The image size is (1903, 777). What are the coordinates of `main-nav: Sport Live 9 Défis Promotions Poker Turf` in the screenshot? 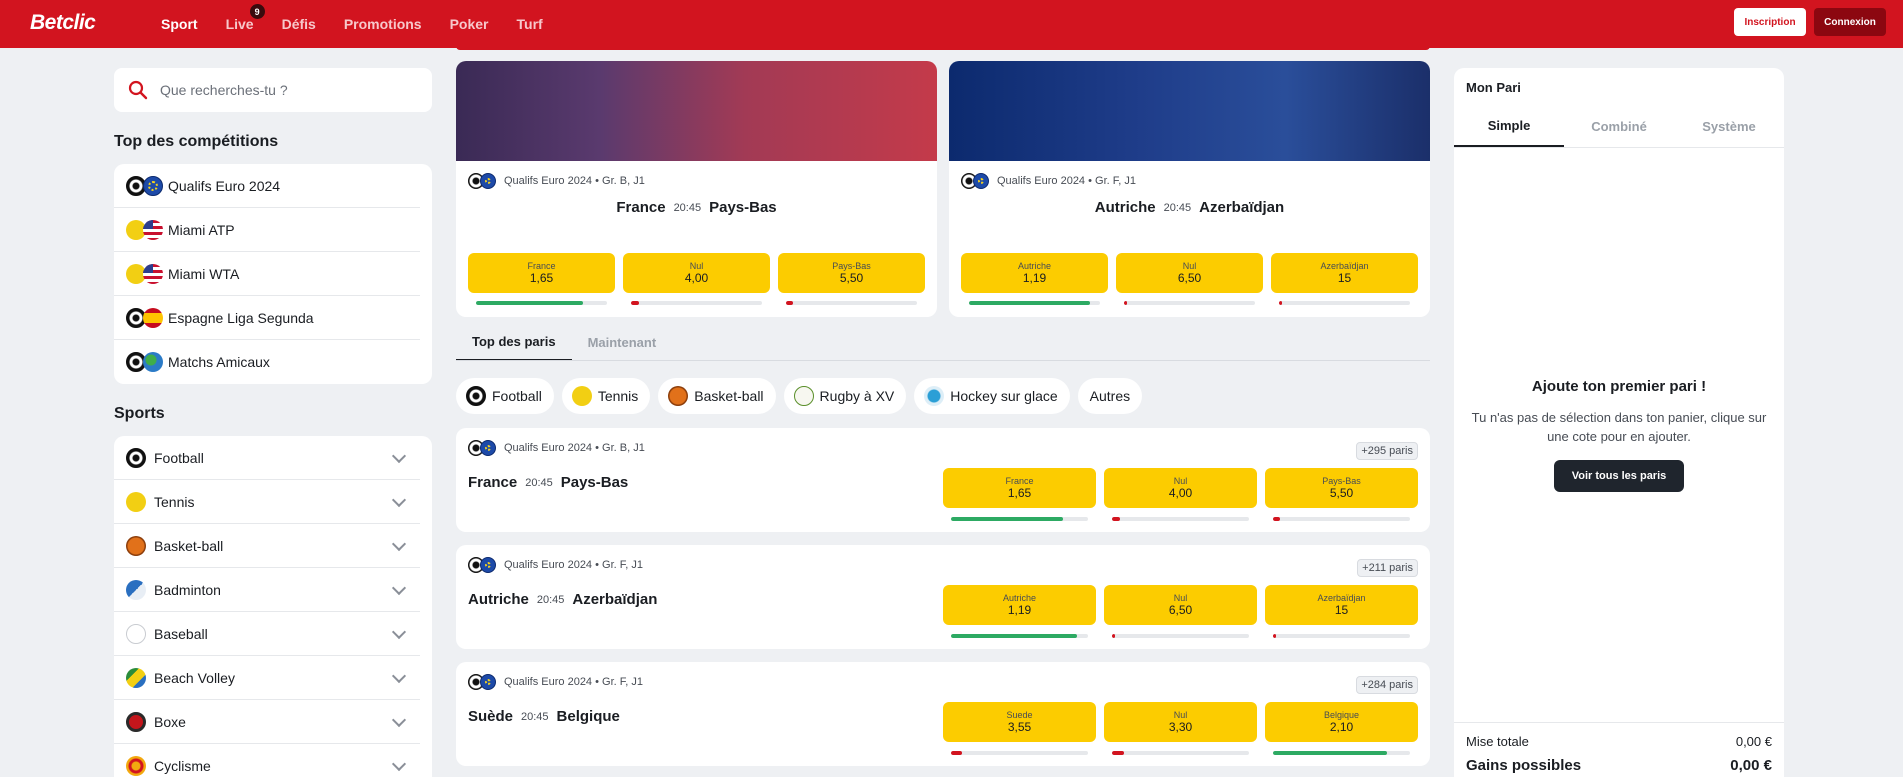 It's located at (352, 24).